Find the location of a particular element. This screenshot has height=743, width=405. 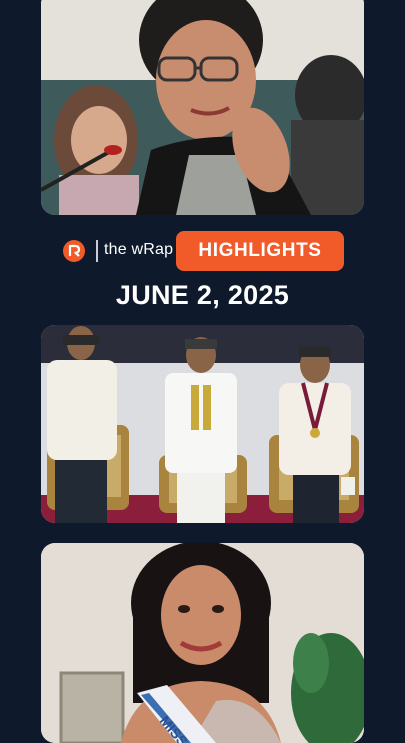

brand-row: the wRap HIGHLIGHTS is located at coordinates (202, 251).